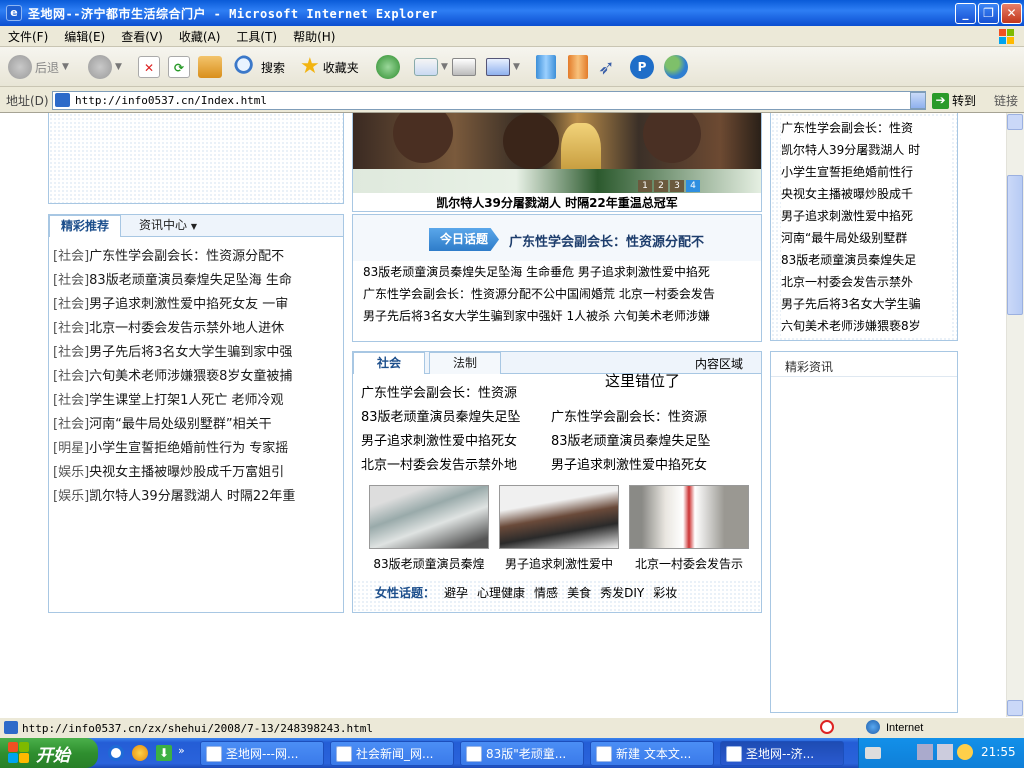  What do you see at coordinates (866, 216) in the screenshot?
I see `news-link: 男子追求刺激性爱中掐死` at bounding box center [866, 216].